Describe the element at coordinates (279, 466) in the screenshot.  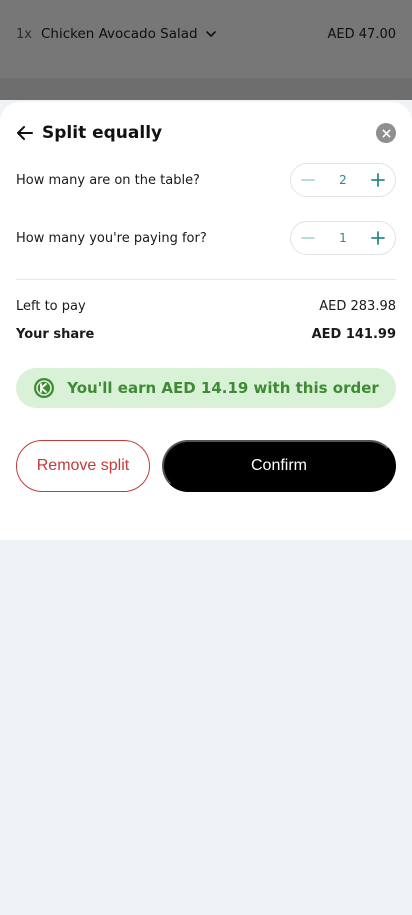
I see `confirm-button: Confirm` at that location.